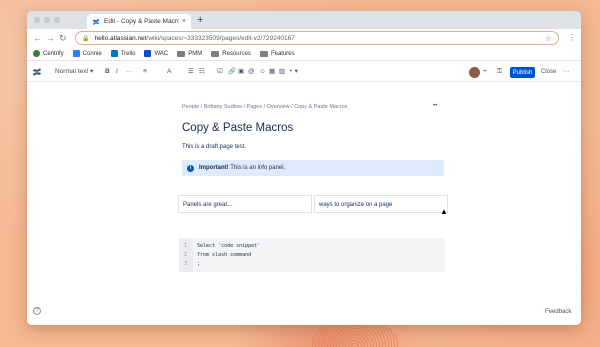 This screenshot has height=347, width=600. Describe the element at coordinates (282, 72) in the screenshot. I see `layout-icon: ▥` at that location.